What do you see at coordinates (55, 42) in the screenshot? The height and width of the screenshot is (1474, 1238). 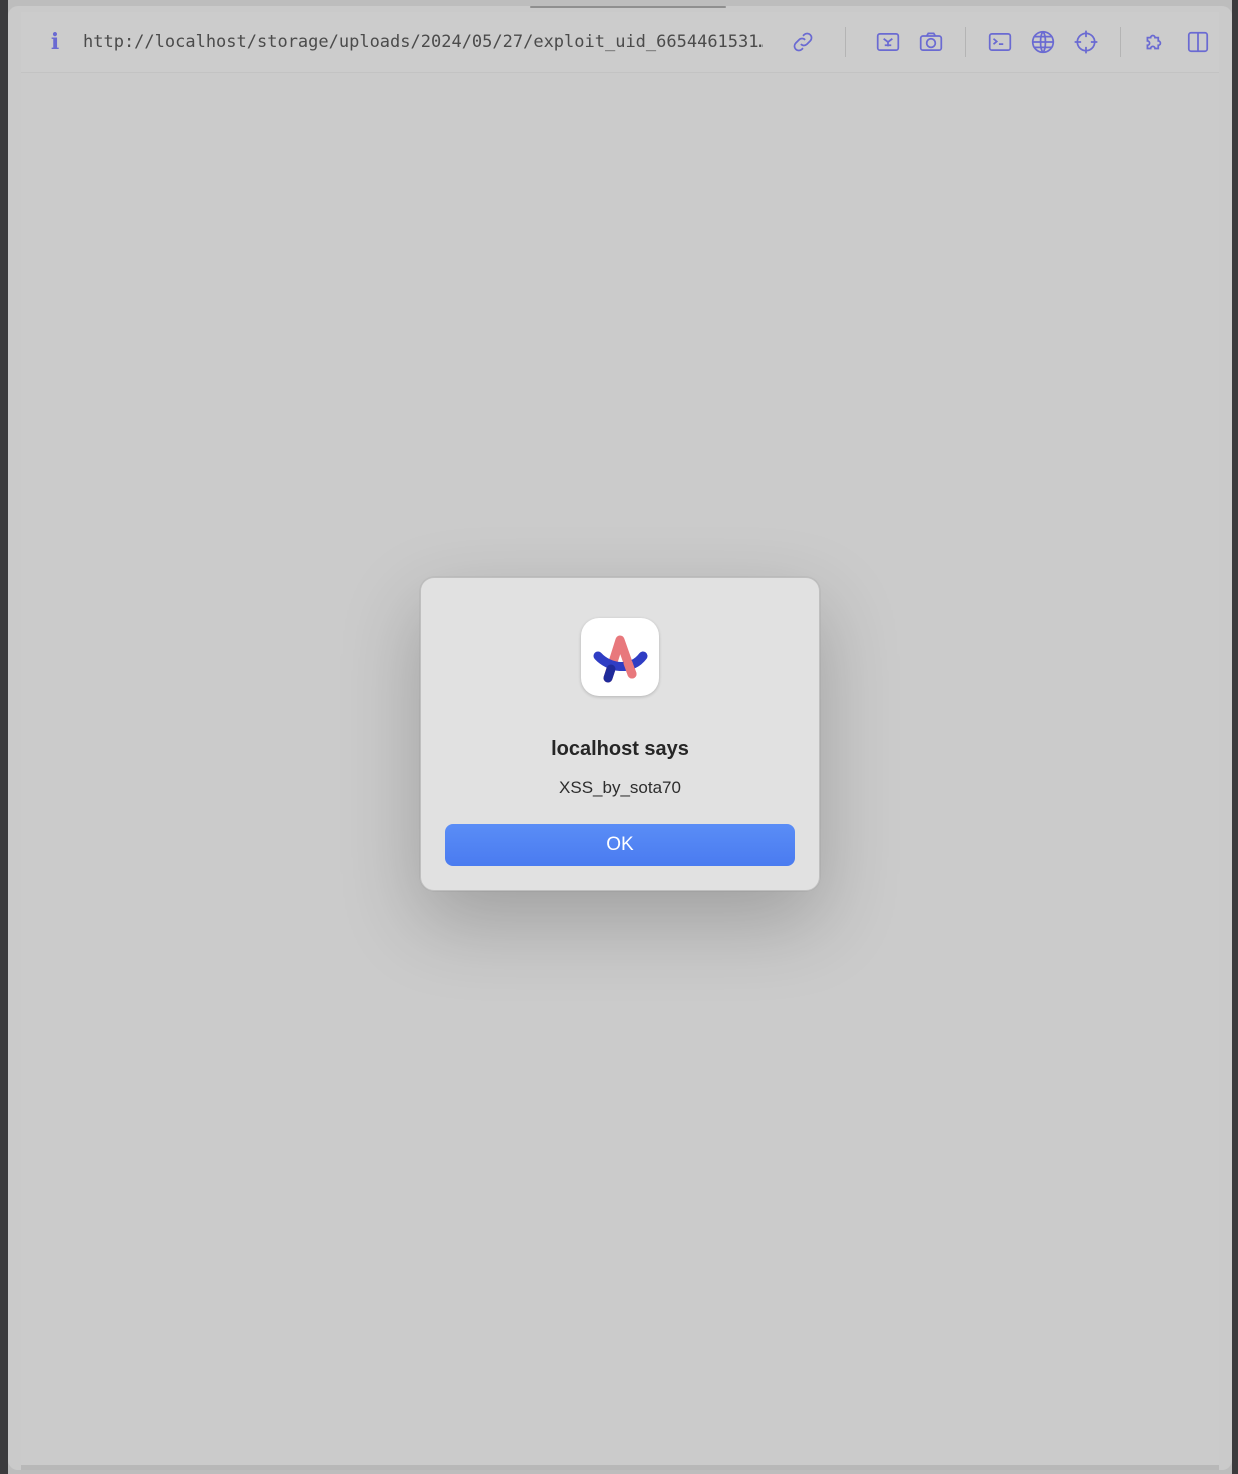 I see `info-icon: i` at bounding box center [55, 42].